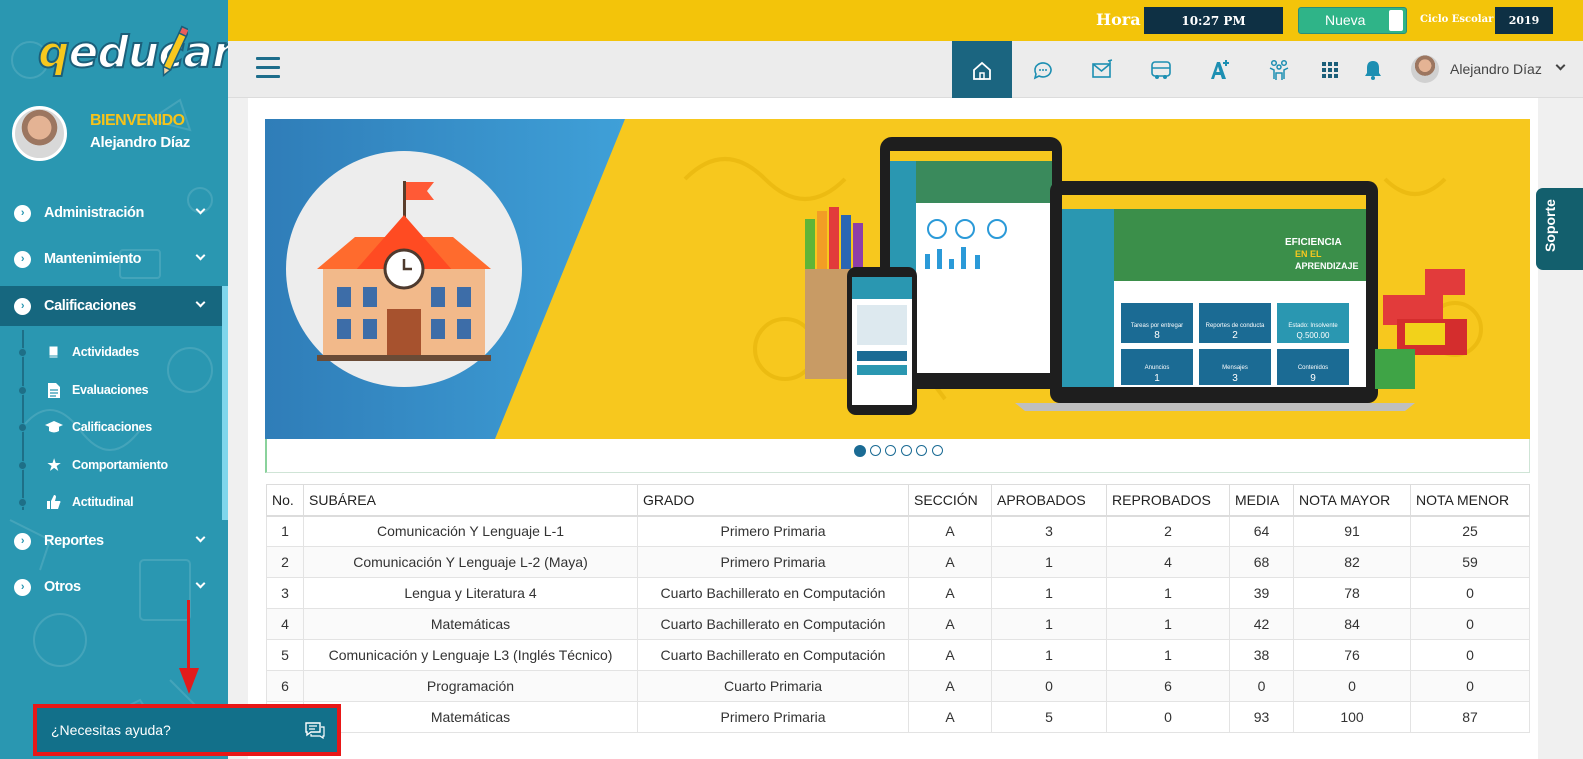 The image size is (1583, 759). What do you see at coordinates (905, 20) in the screenshot?
I see `topbar: Hora 10:27 PM Nueva Ciclo Escolar 2019` at bounding box center [905, 20].